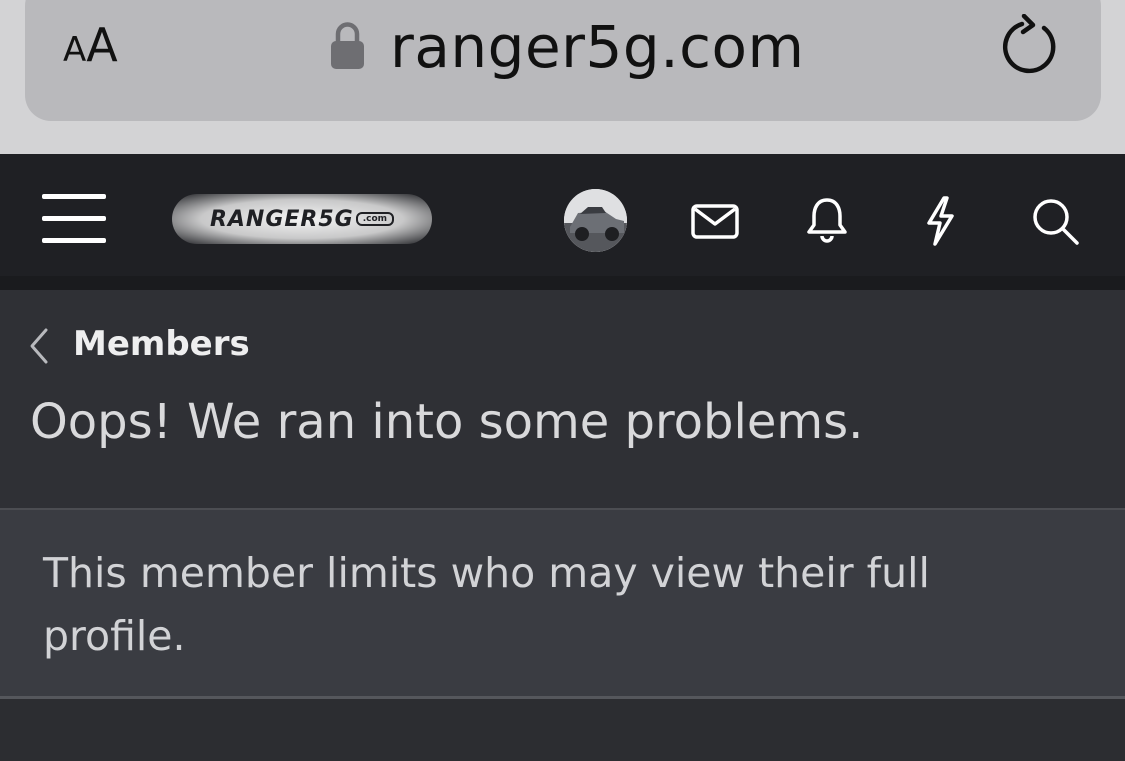  Describe the element at coordinates (562, 283) in the screenshot. I see `header-shadow` at that location.